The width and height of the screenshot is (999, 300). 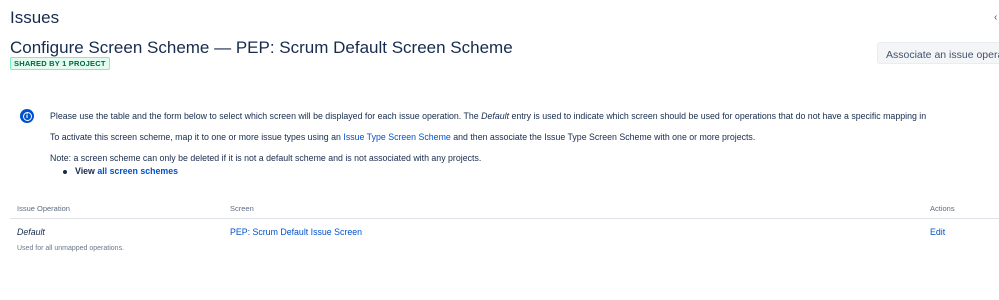 I want to click on chevron-icon: ‹, so click(x=996, y=17).